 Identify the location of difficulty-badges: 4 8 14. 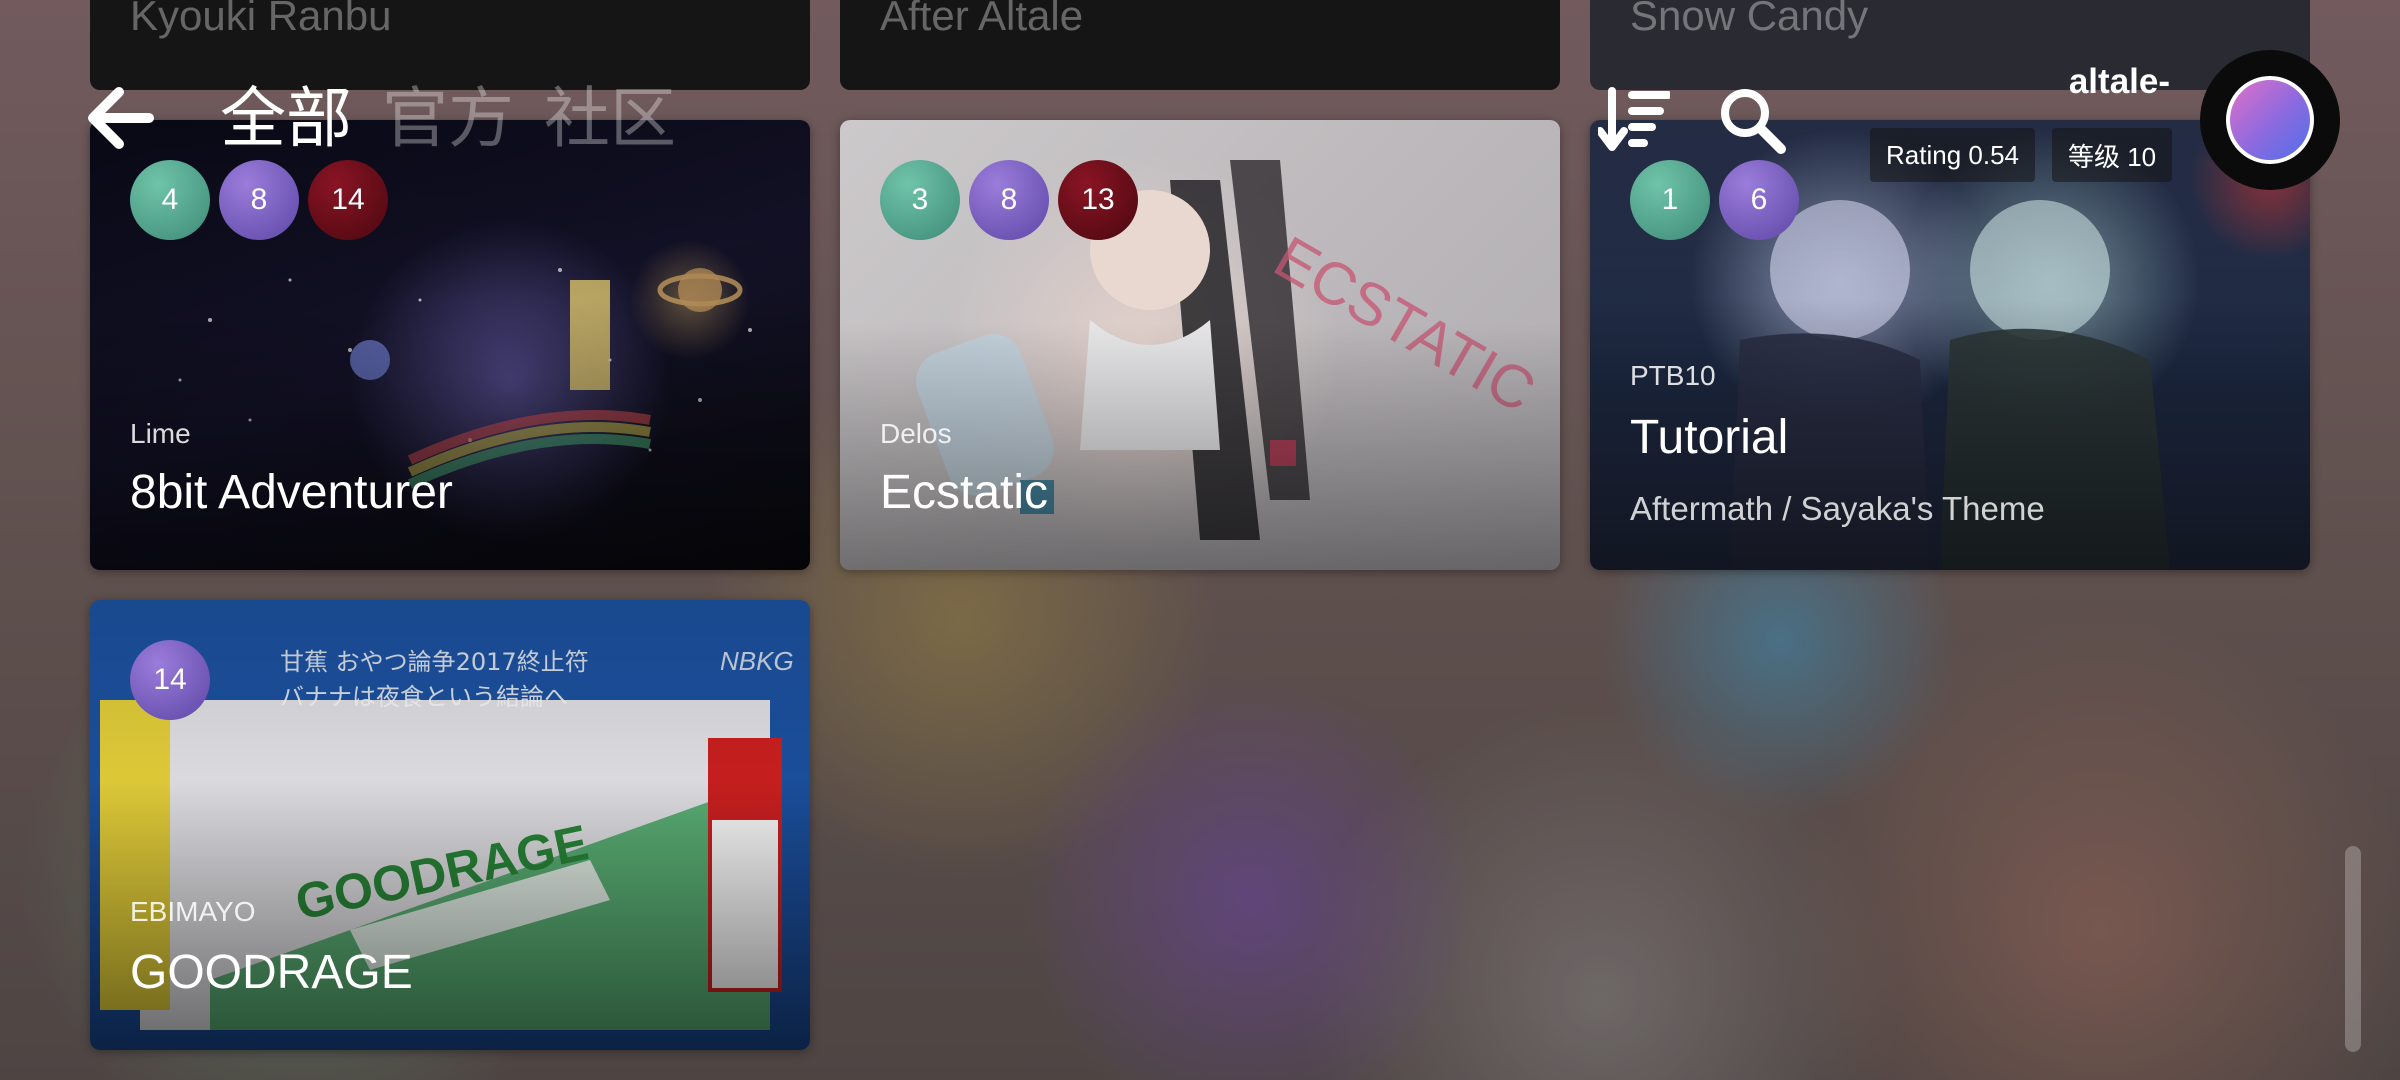
(259, 200).